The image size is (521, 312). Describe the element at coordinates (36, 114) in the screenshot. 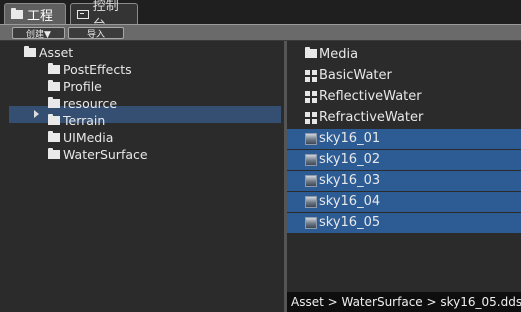

I see `expand-arrow-icon` at that location.